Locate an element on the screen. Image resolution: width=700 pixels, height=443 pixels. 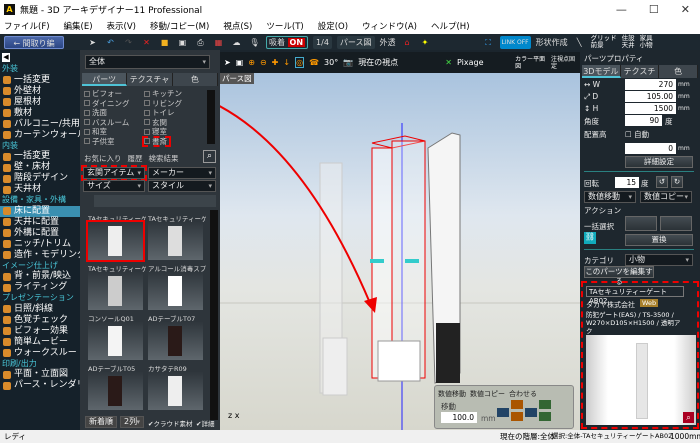
keyword-field is located at coordinates (155, 201).